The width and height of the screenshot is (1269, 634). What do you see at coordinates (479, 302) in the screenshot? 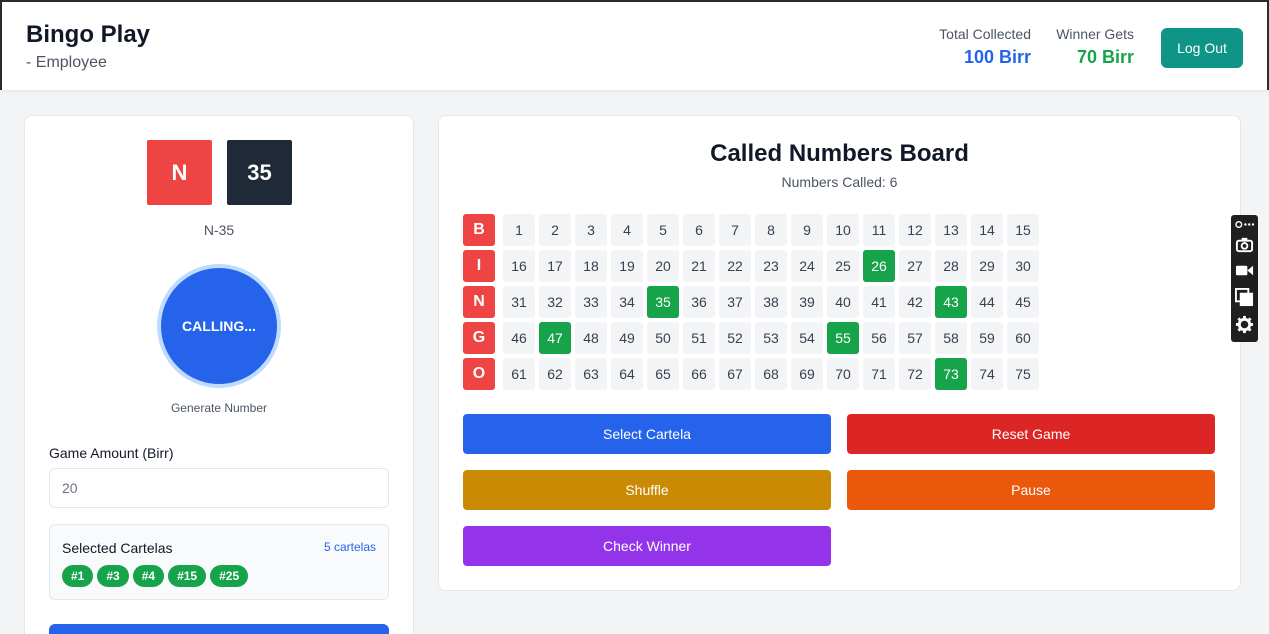
I see `board-letter: N` at bounding box center [479, 302].